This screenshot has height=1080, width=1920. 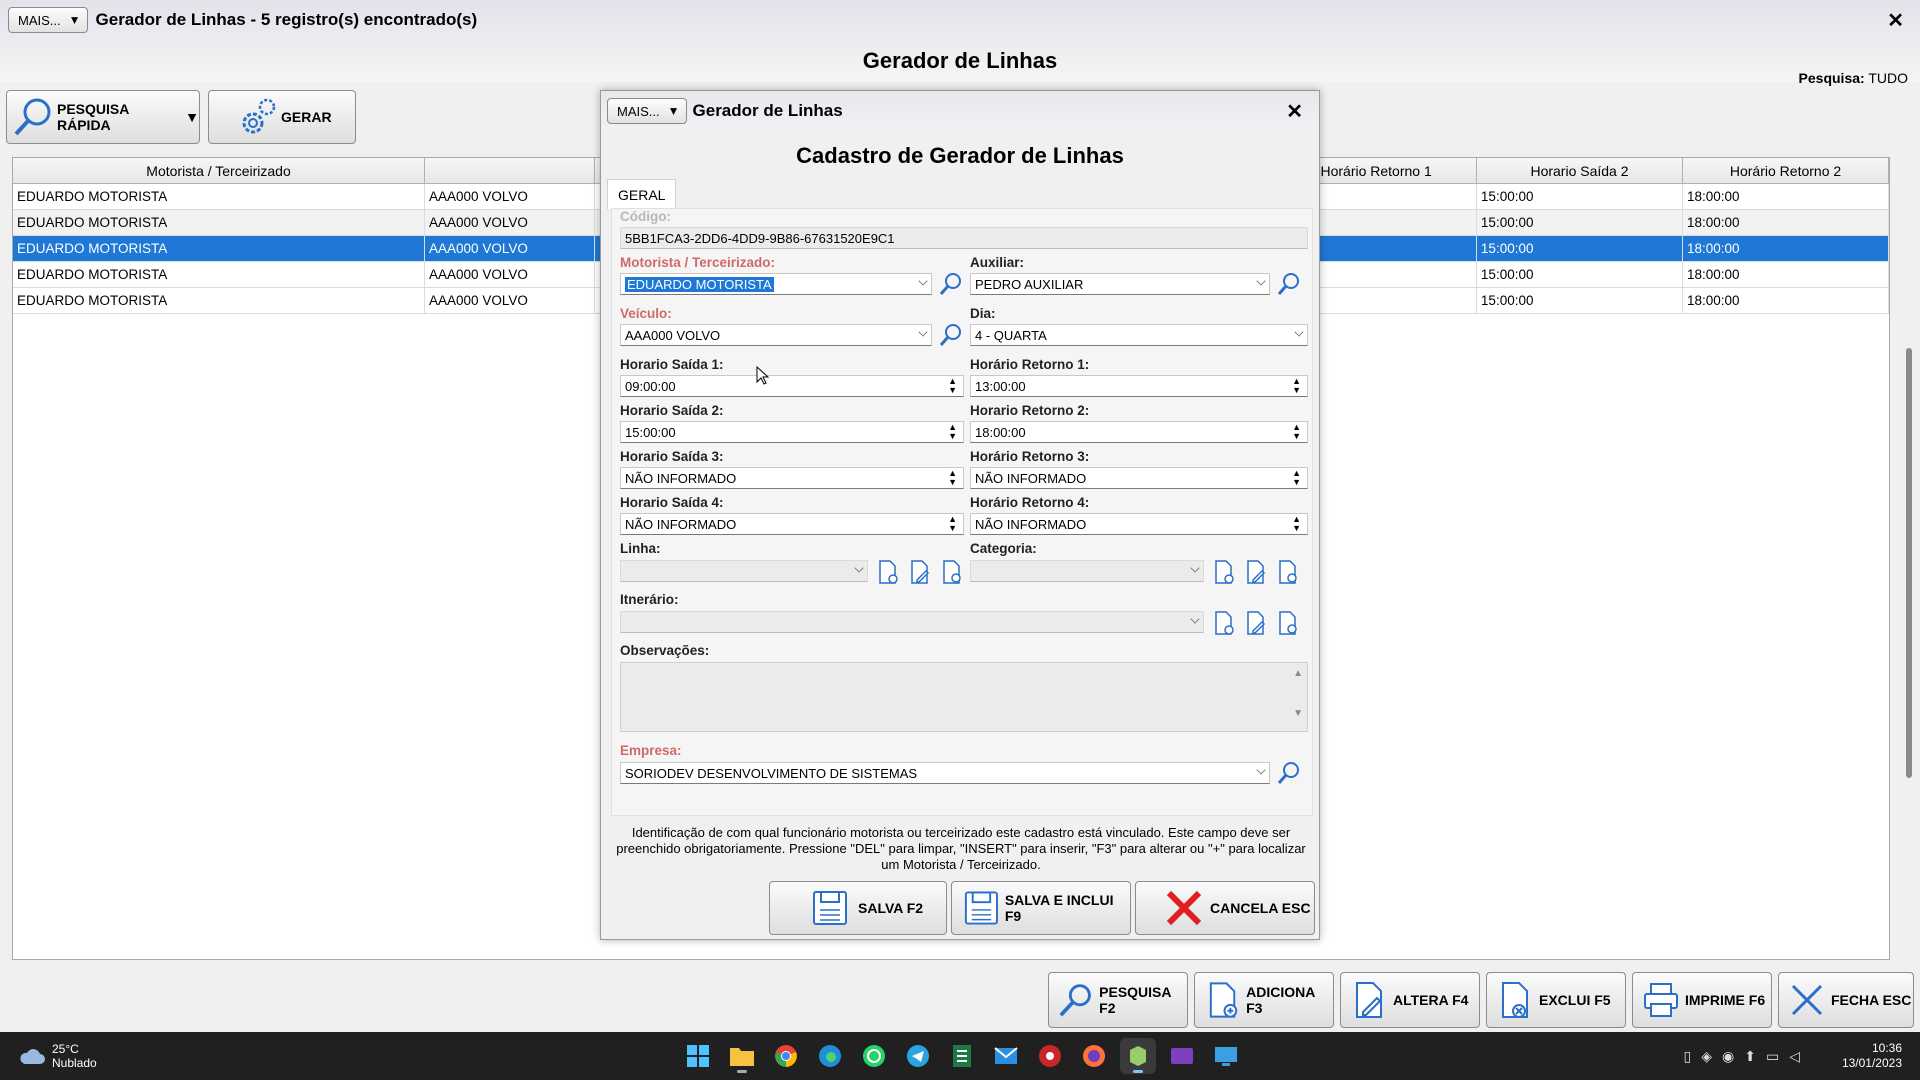 What do you see at coordinates (1226, 1056) in the screenshot?
I see `remote-desktop-icon` at bounding box center [1226, 1056].